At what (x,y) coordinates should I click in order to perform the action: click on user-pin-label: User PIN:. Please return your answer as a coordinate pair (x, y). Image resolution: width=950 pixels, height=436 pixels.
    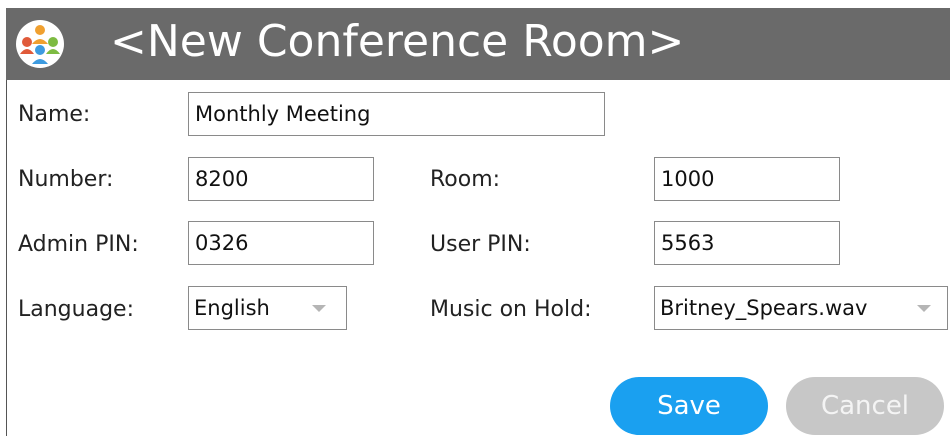
    Looking at the image, I should click on (480, 244).